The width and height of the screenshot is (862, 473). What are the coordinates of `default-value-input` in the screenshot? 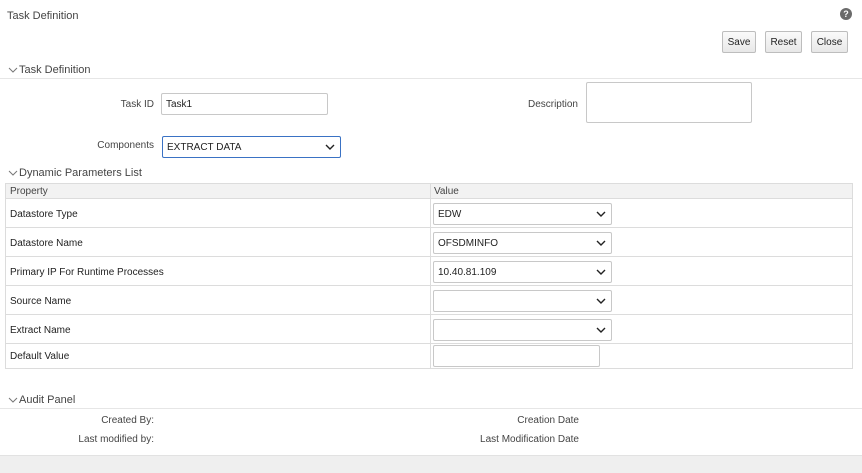 It's located at (516, 356).